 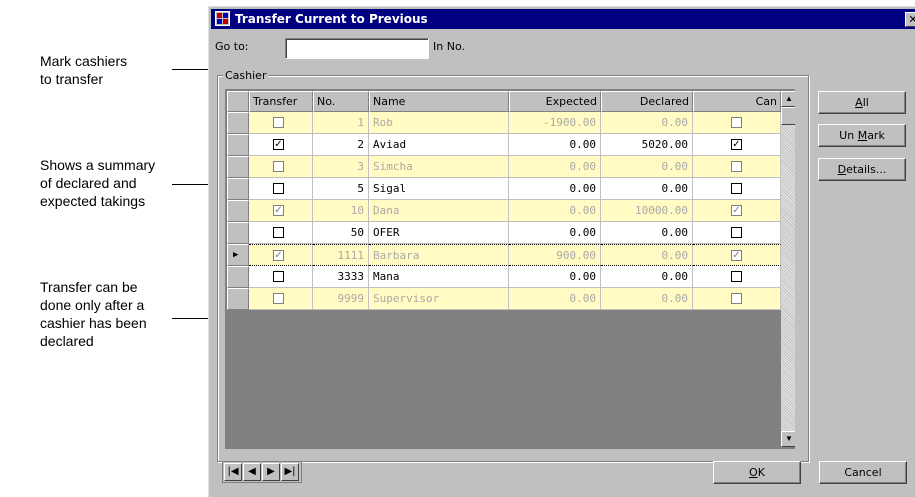 I want to click on table-row: 3333 Mana 0.00 0.00, so click(x=504, y=277).